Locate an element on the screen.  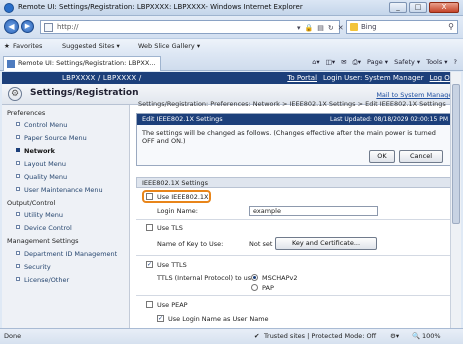
vertical-scrollbar is located at coordinates (455, 200).